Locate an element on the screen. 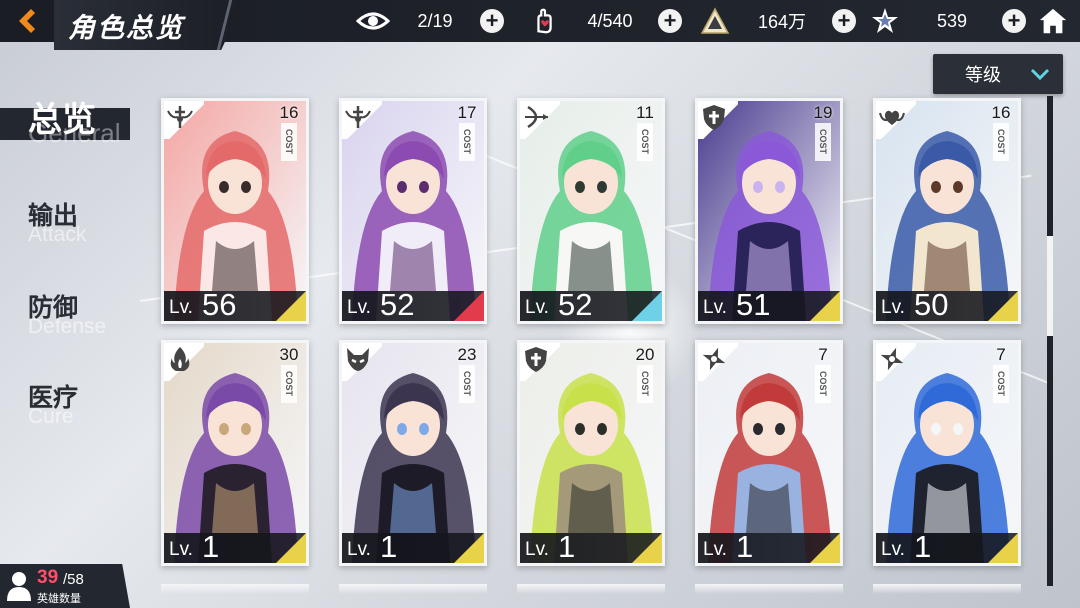 This screenshot has width=1080, height=608. resource-star: 539 + is located at coordinates (947, 21).